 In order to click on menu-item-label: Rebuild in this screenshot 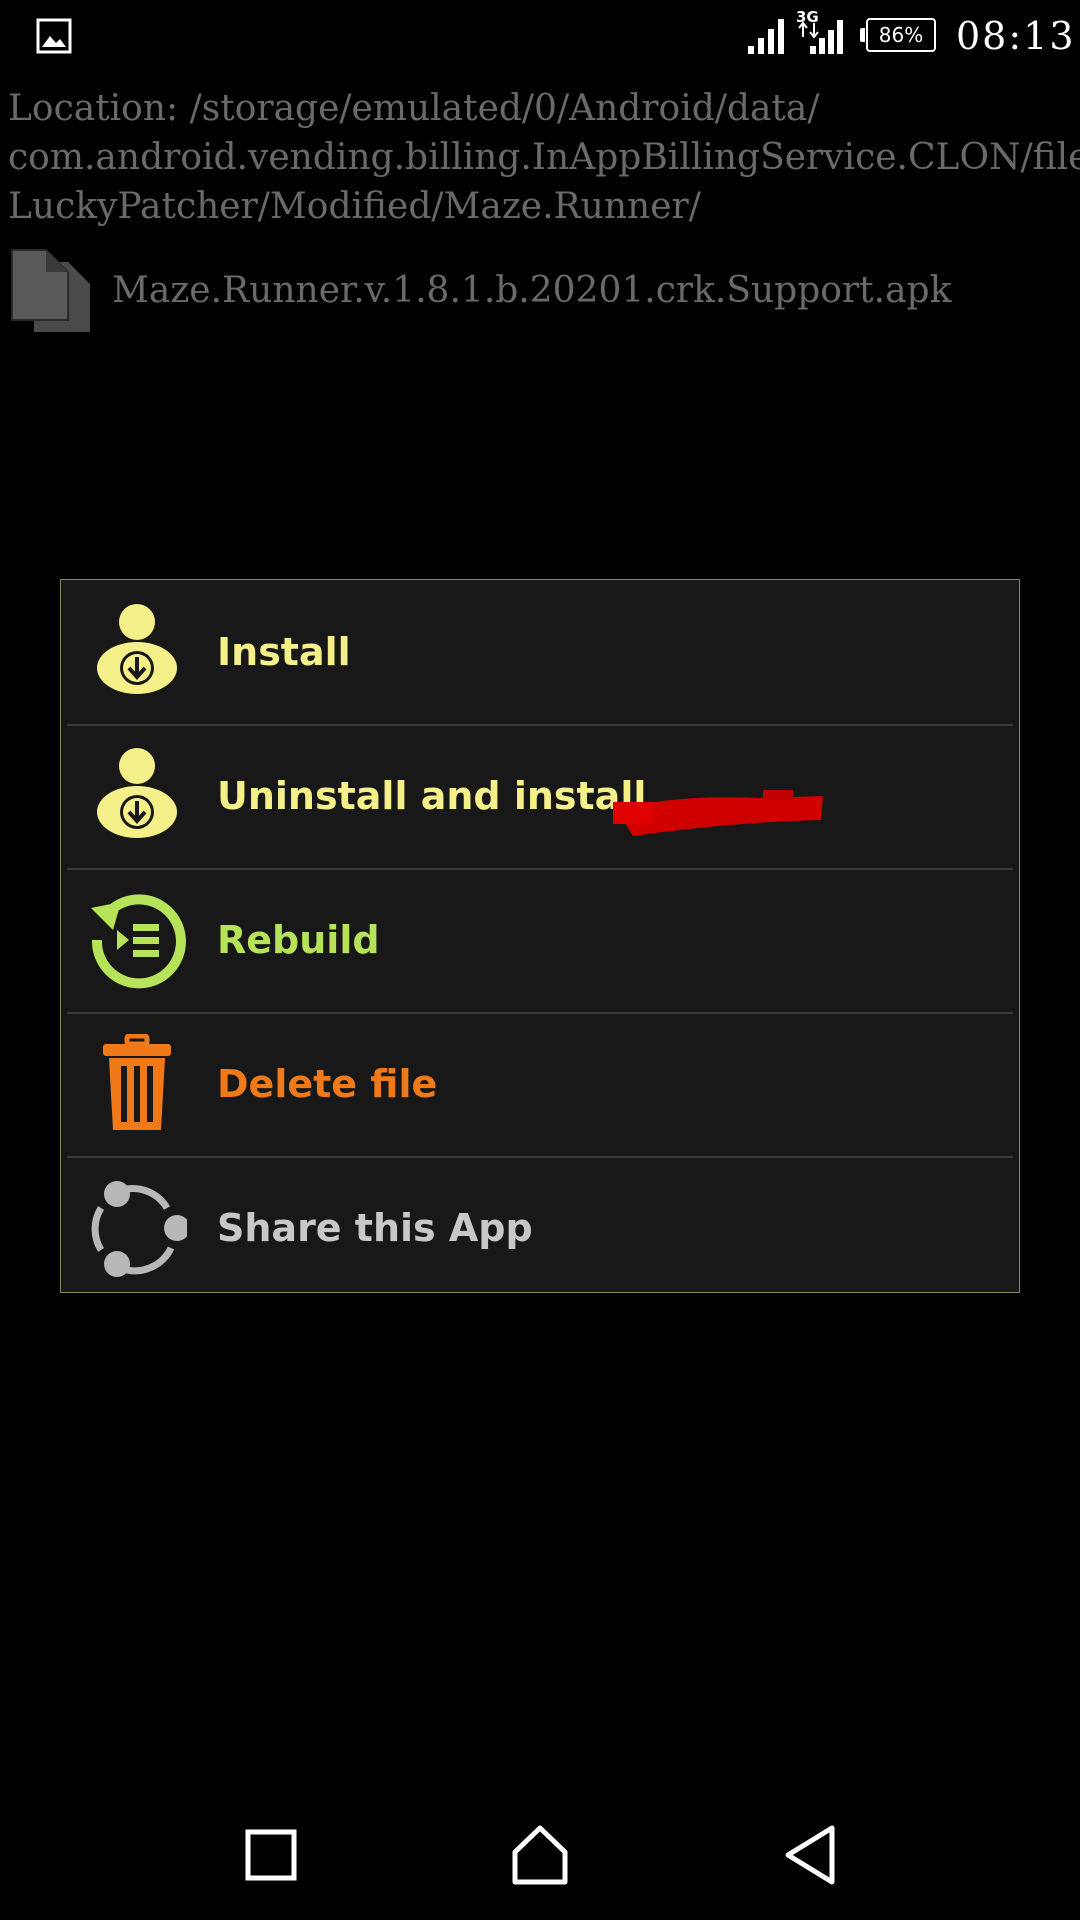, I will do `click(298, 940)`.